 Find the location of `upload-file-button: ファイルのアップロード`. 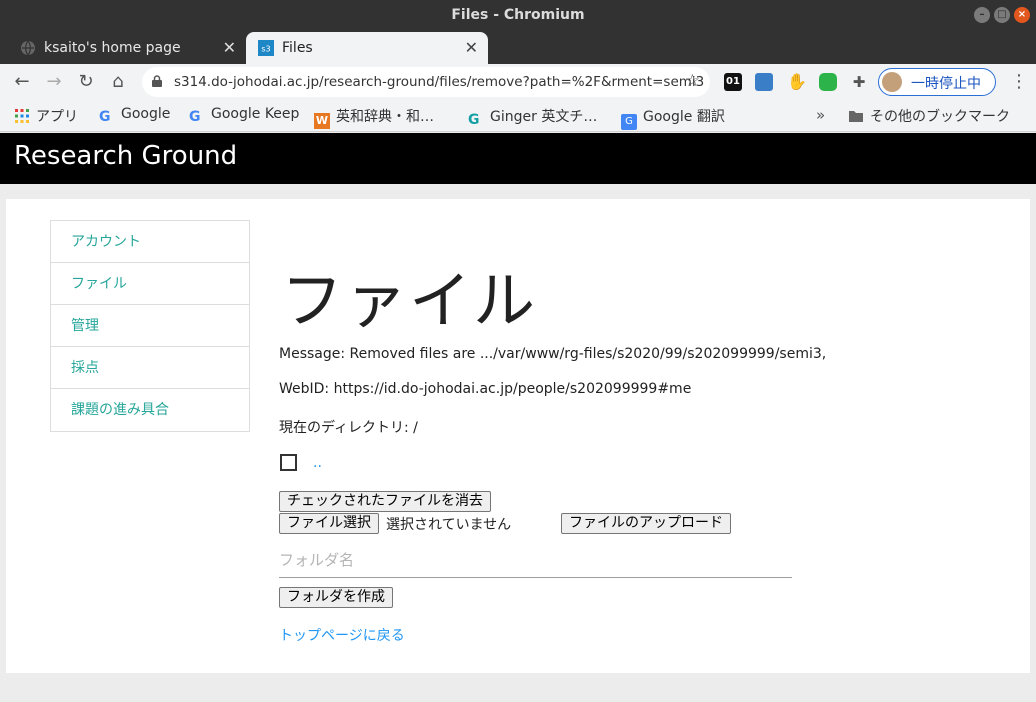

upload-file-button: ファイルのアップロード is located at coordinates (646, 523).